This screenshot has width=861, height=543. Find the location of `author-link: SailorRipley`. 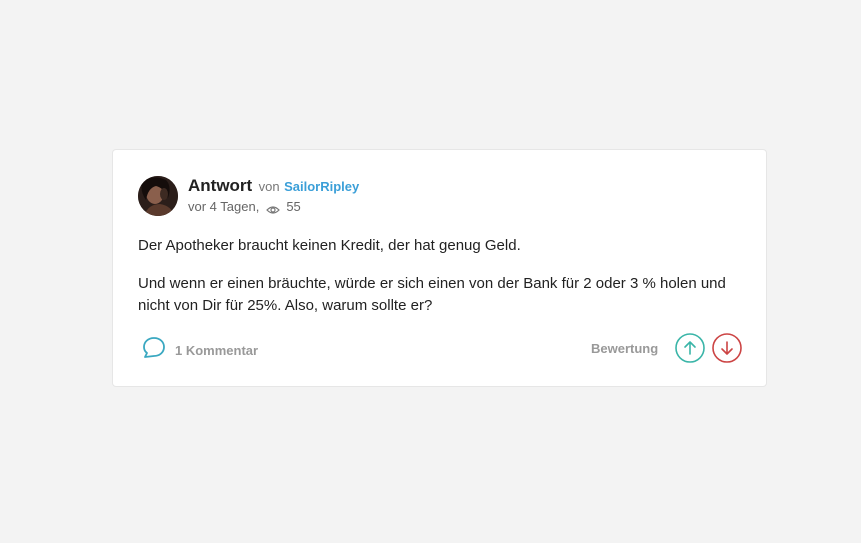

author-link: SailorRipley is located at coordinates (321, 186).